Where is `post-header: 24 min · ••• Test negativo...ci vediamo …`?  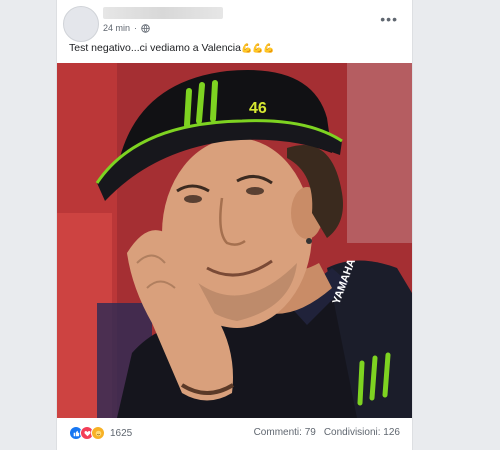 post-header: 24 min · ••• Test negativo...ci vediamo … is located at coordinates (234, 30).